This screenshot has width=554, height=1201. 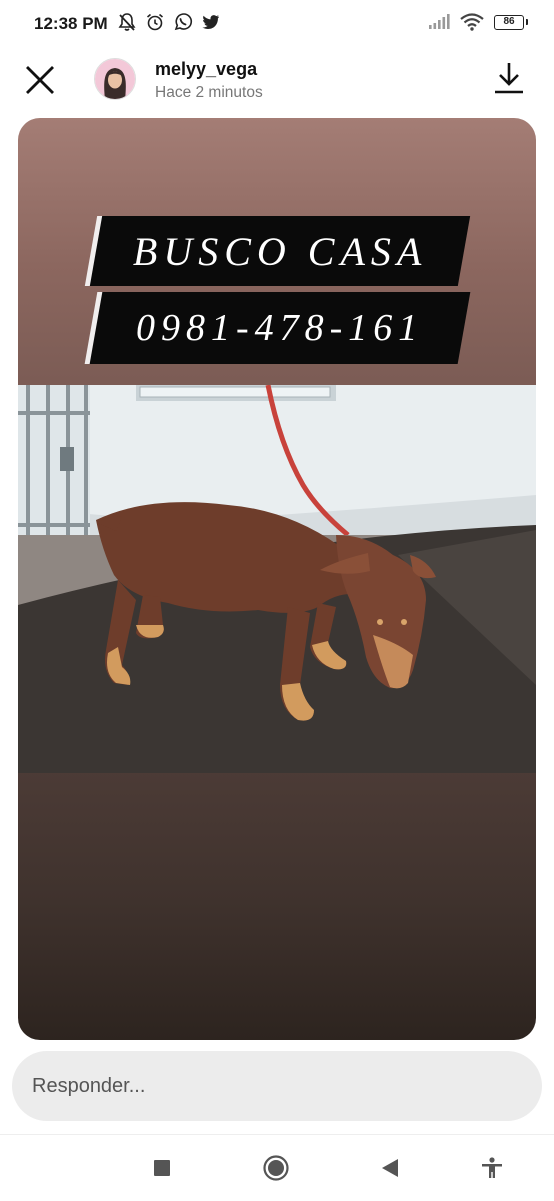 I want to click on navigation-bar, so click(x=277, y=1167).